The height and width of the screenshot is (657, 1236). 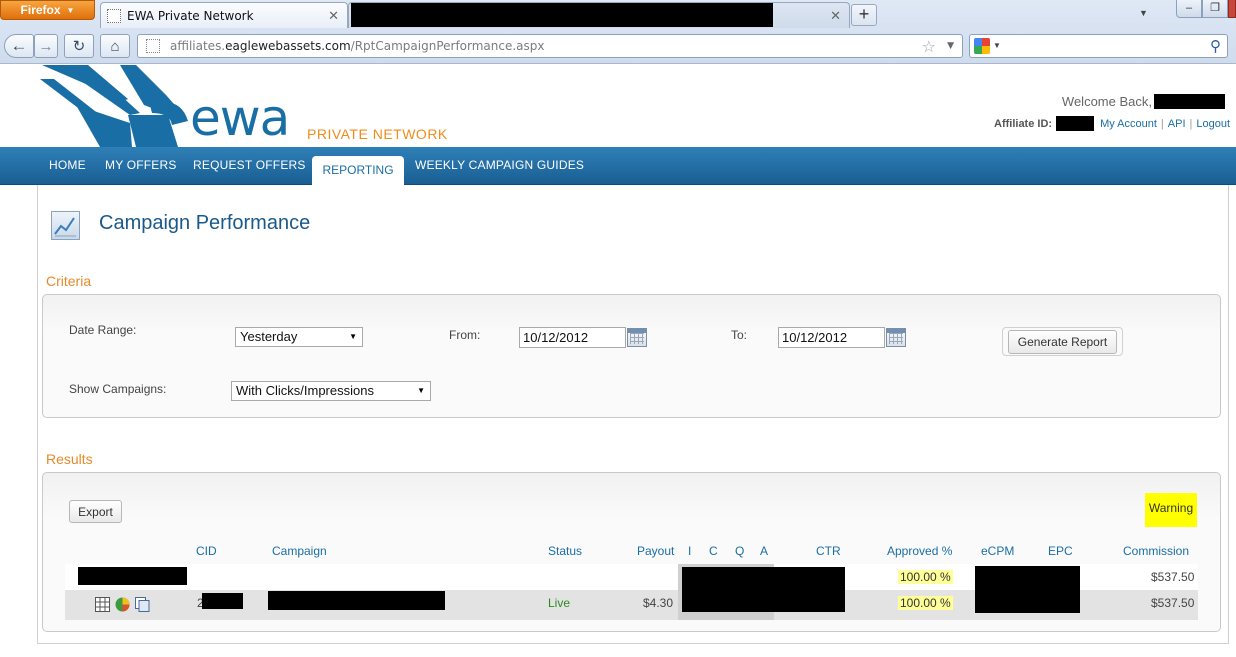 I want to click on row-approved-pct: 100.00 %, so click(x=925, y=603).